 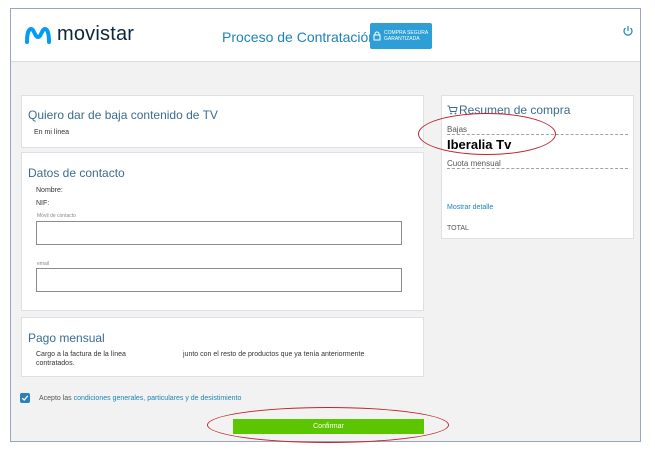 What do you see at coordinates (96, 34) in the screenshot?
I see `brand-name: movistar` at bounding box center [96, 34].